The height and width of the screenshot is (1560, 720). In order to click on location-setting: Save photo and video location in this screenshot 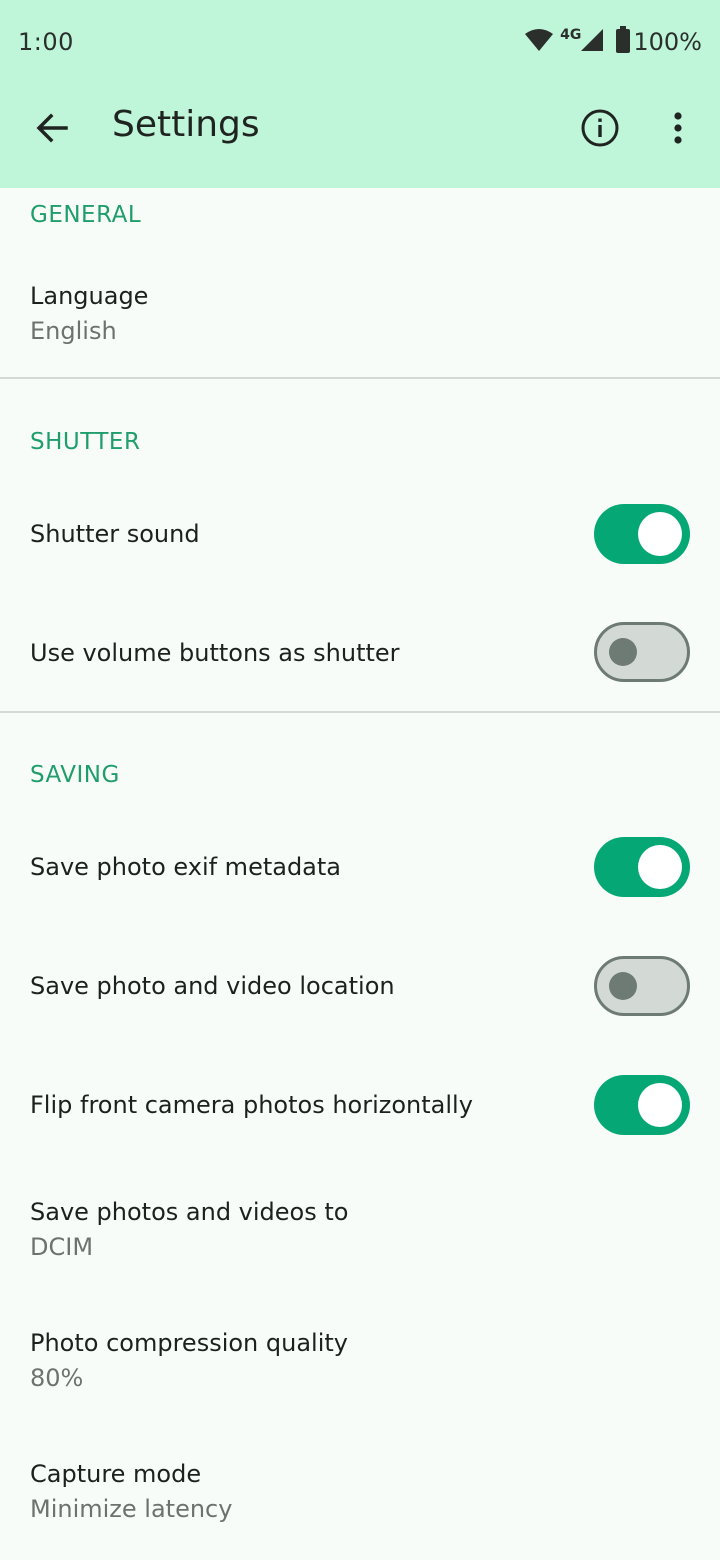, I will do `click(360, 987)`.